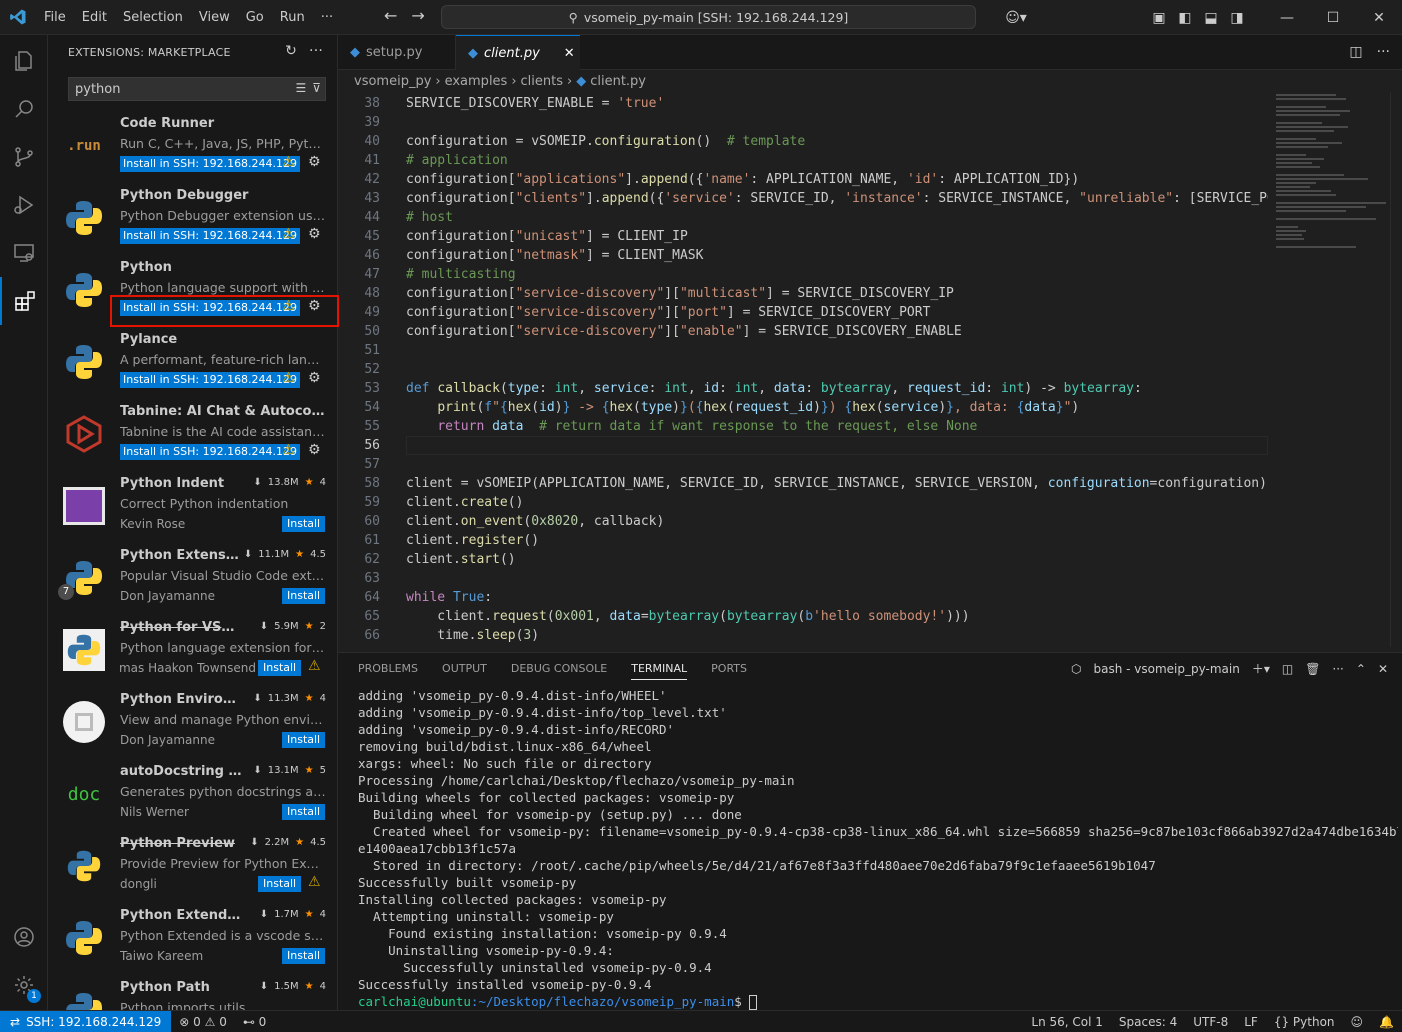 The height and width of the screenshot is (1032, 1402). I want to click on split-editor-icon: ◫, so click(1355, 52).